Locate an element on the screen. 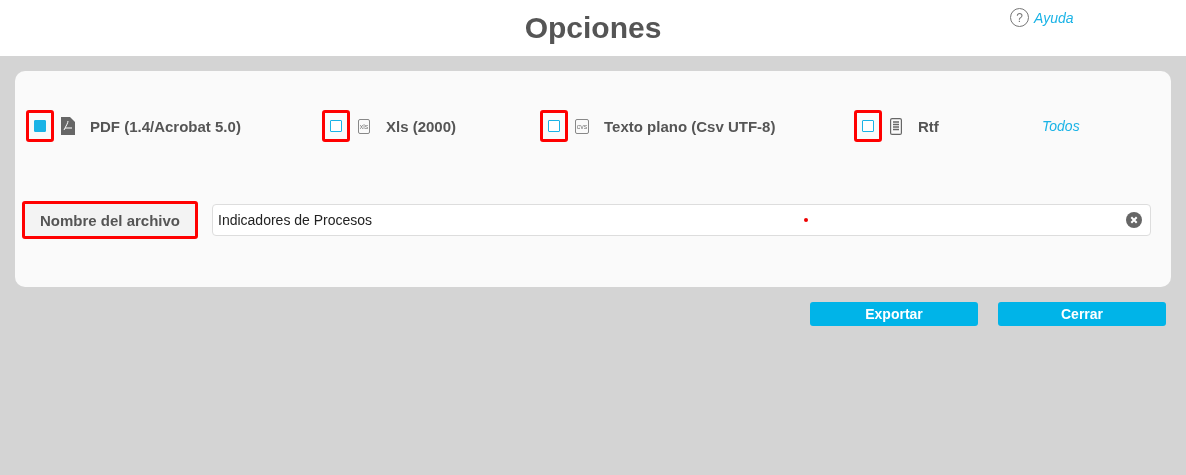  filename-field: Indicadores de Procesos is located at coordinates (681, 220).